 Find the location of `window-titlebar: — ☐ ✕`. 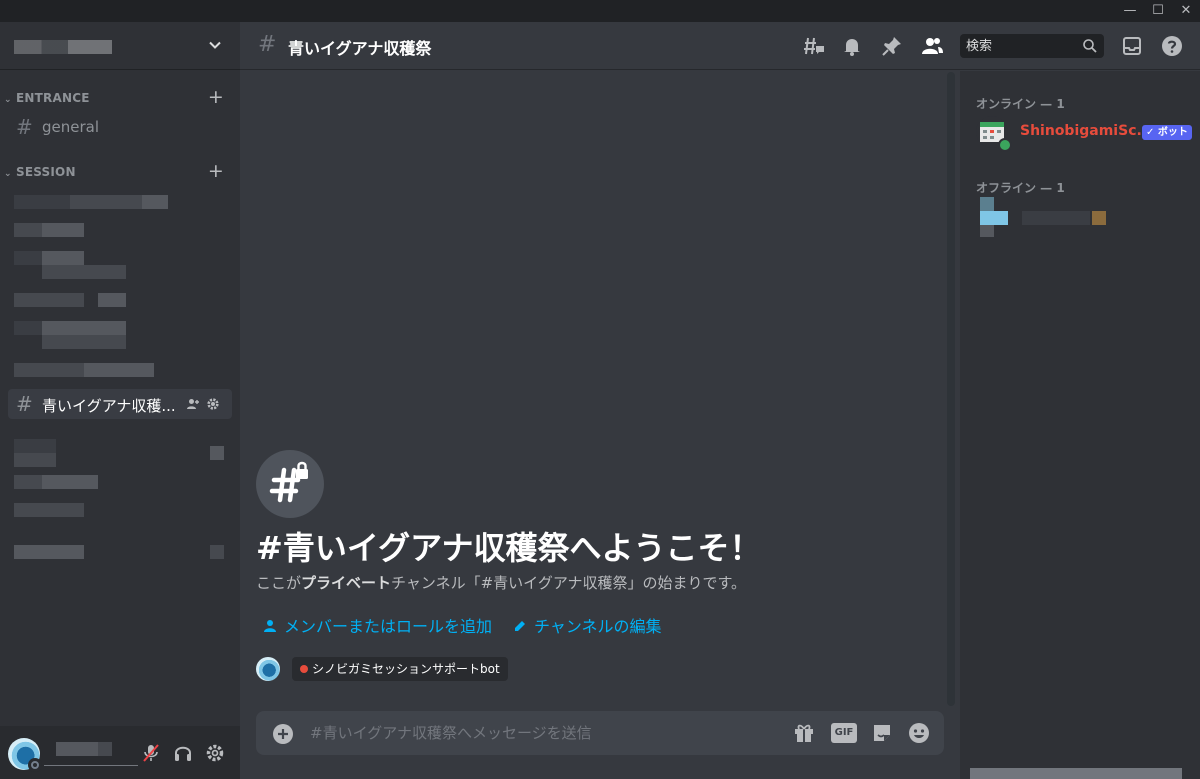

window-titlebar: — ☐ ✕ is located at coordinates (600, 11).